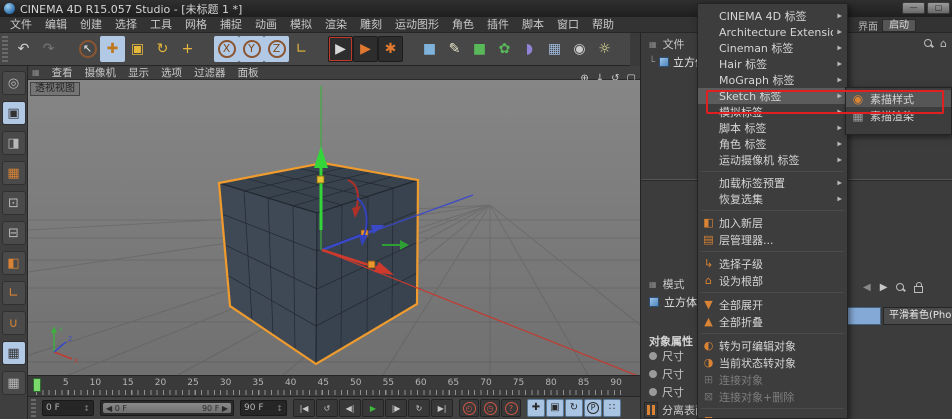 This screenshot has height=419, width=952. What do you see at coordinates (900, 287) in the screenshot?
I see `attribute-search-icon` at bounding box center [900, 287].